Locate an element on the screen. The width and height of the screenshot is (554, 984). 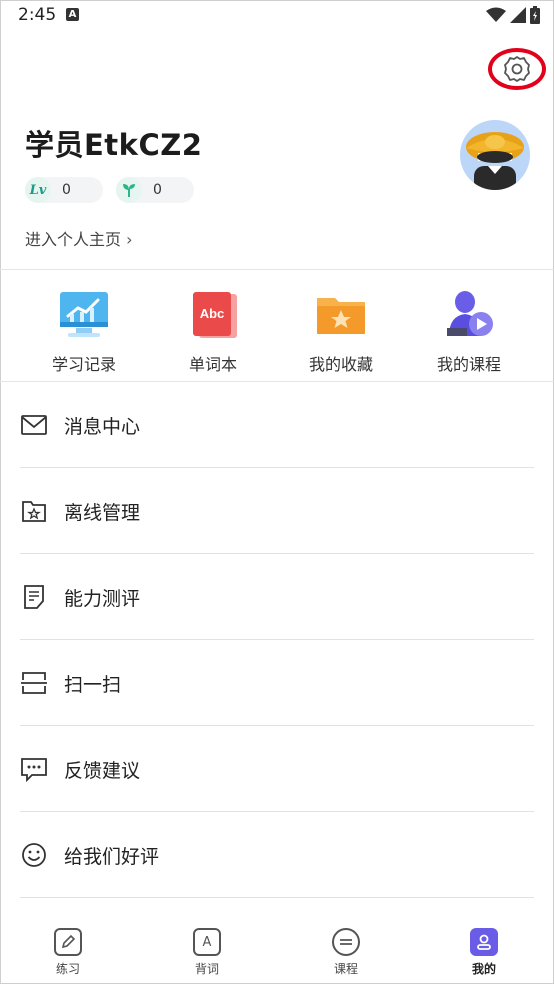
level-value: 0 is located at coordinates (66, 190).